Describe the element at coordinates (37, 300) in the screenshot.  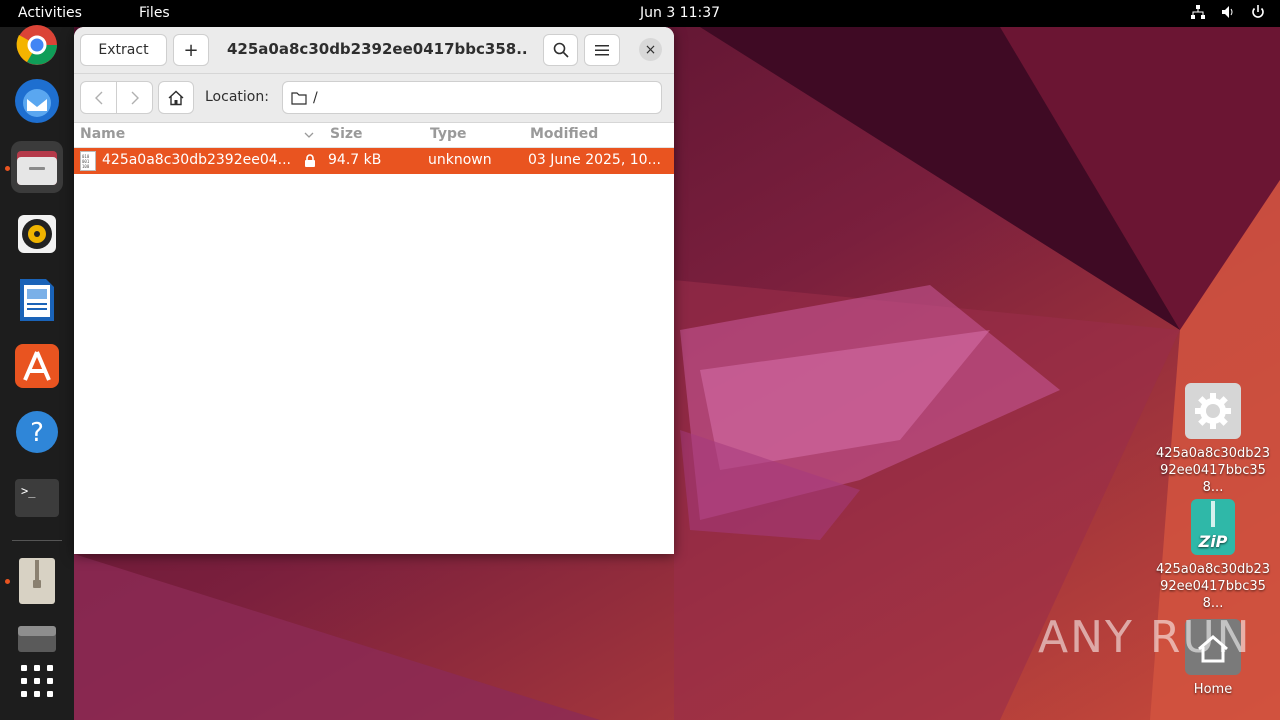
I see `writer-icon` at that location.